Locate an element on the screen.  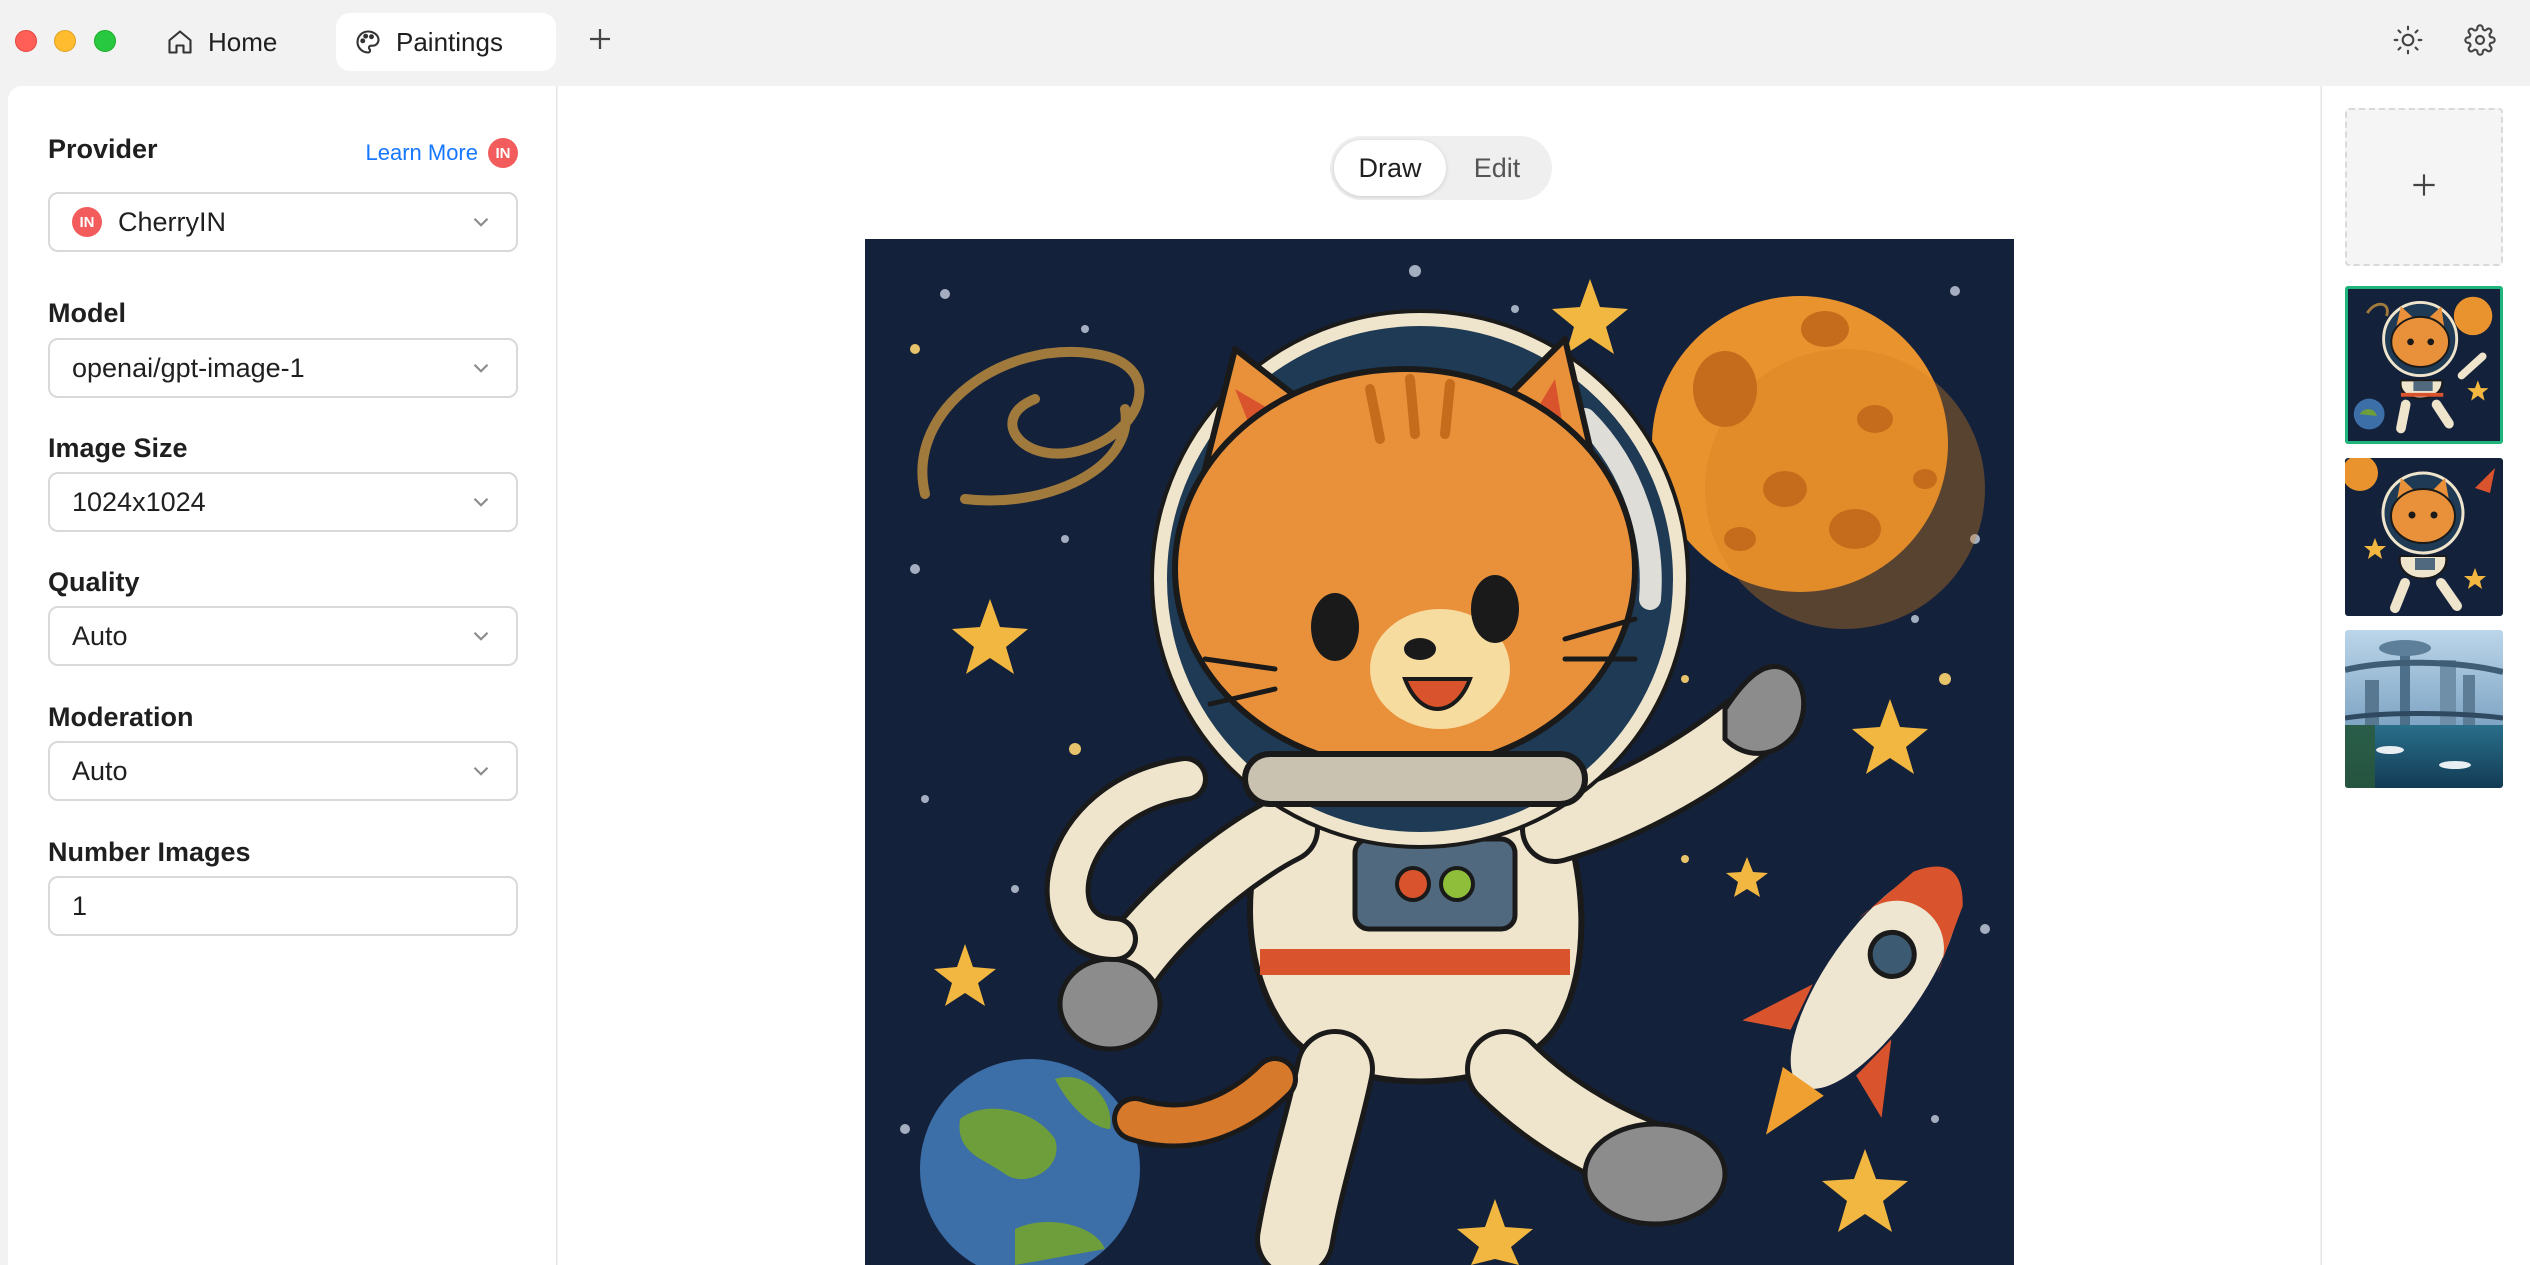
image-size-select: 1024x1024 is located at coordinates (283, 502).